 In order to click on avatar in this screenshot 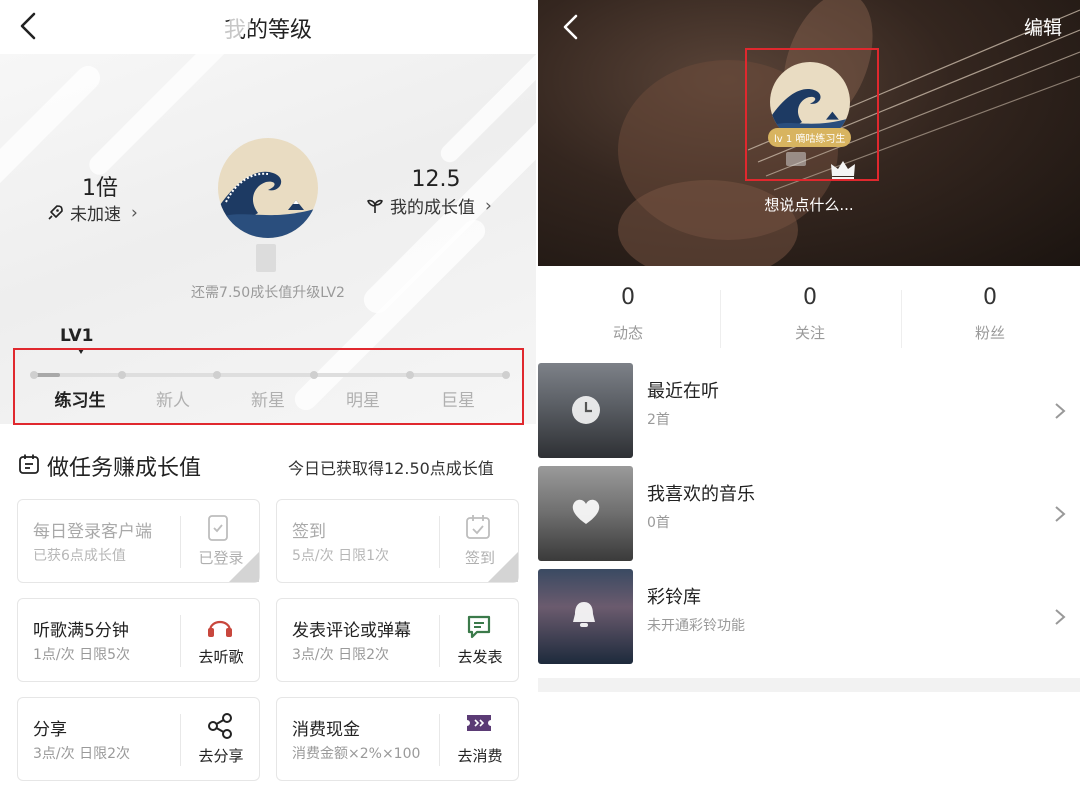, I will do `click(268, 188)`.